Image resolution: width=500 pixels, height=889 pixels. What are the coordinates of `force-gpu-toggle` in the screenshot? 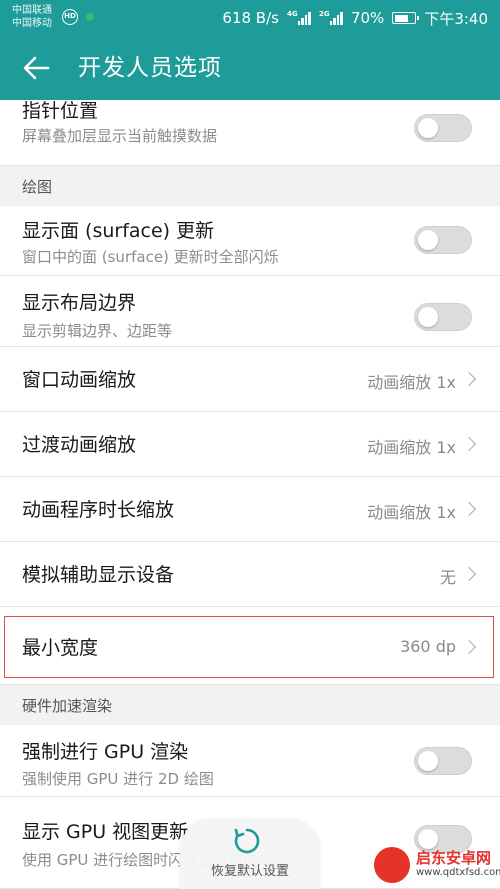 It's located at (443, 761).